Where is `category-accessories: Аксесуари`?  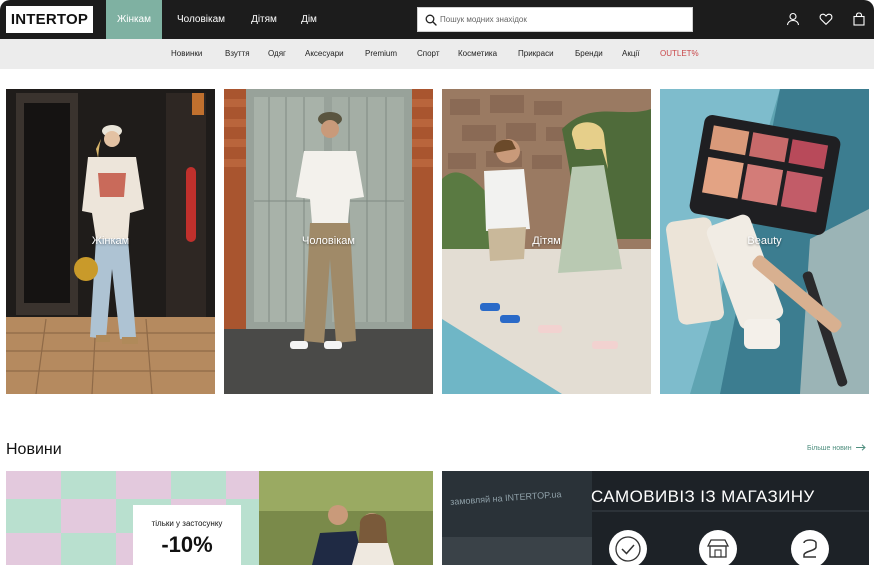
category-accessories: Аксесуари is located at coordinates (324, 54).